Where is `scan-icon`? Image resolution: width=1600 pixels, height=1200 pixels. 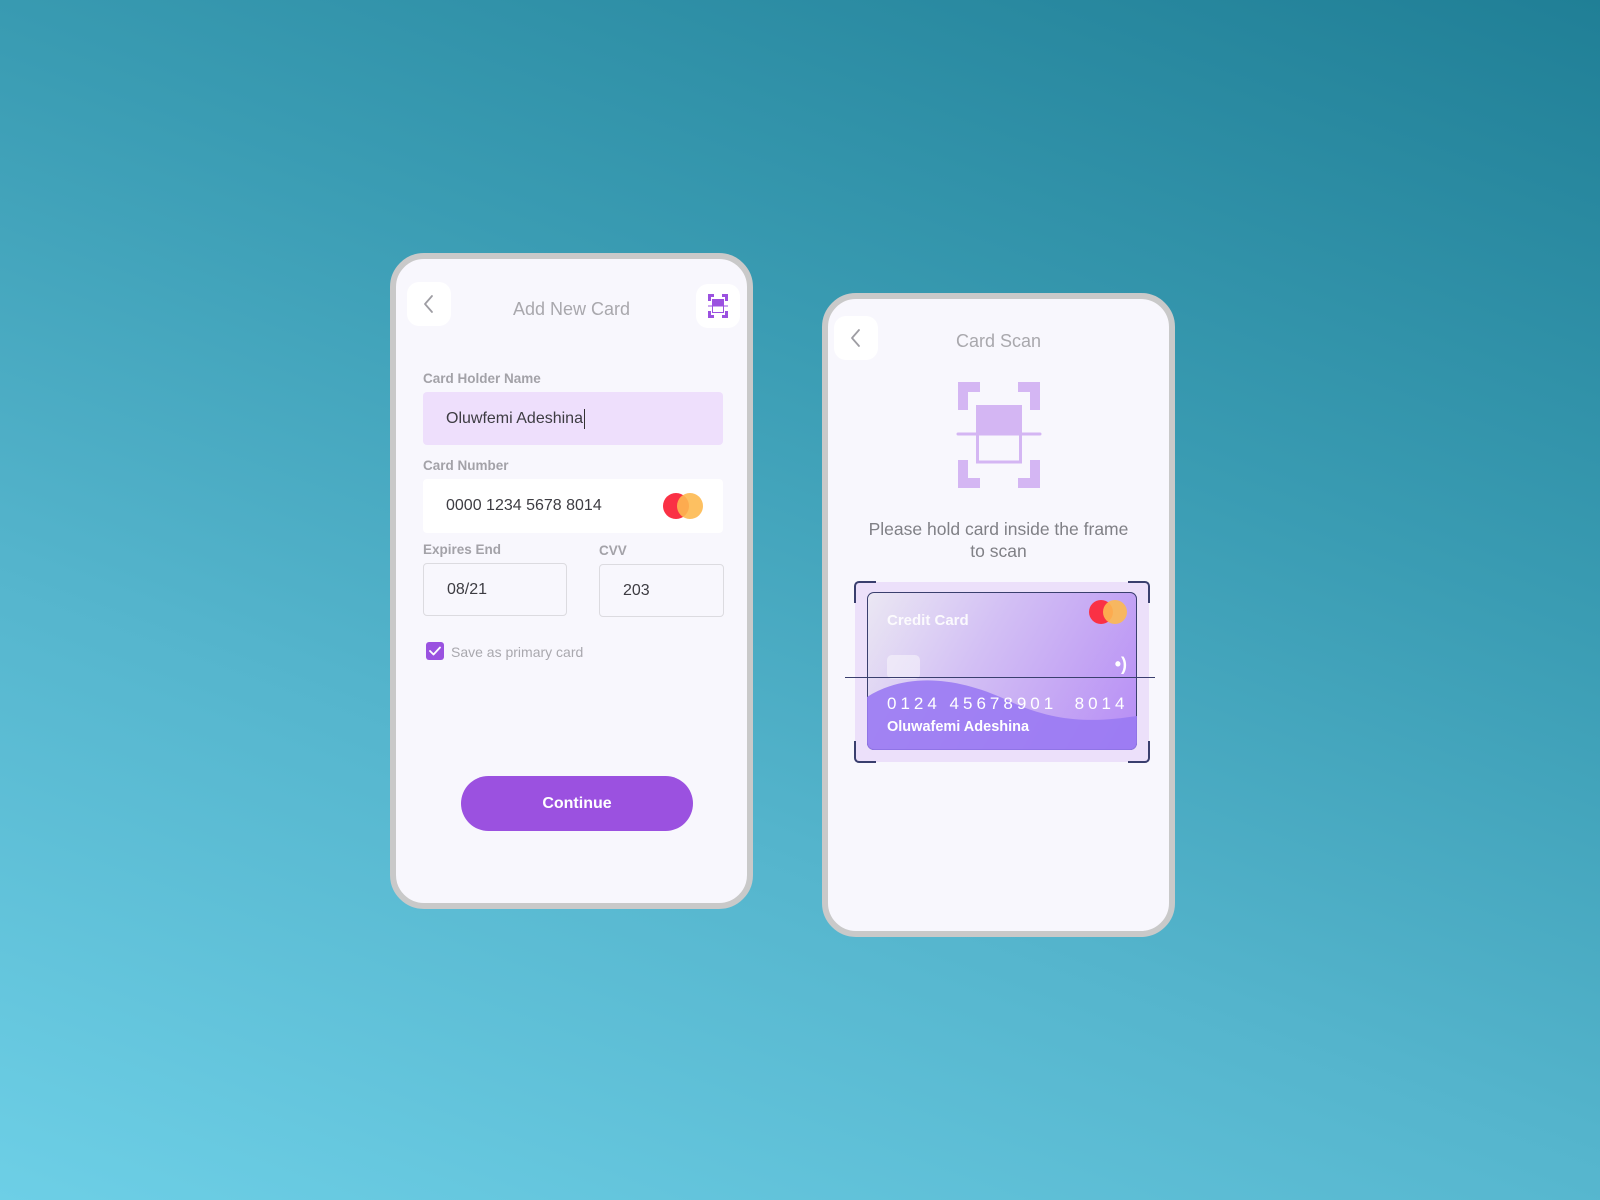
scan-icon is located at coordinates (718, 306).